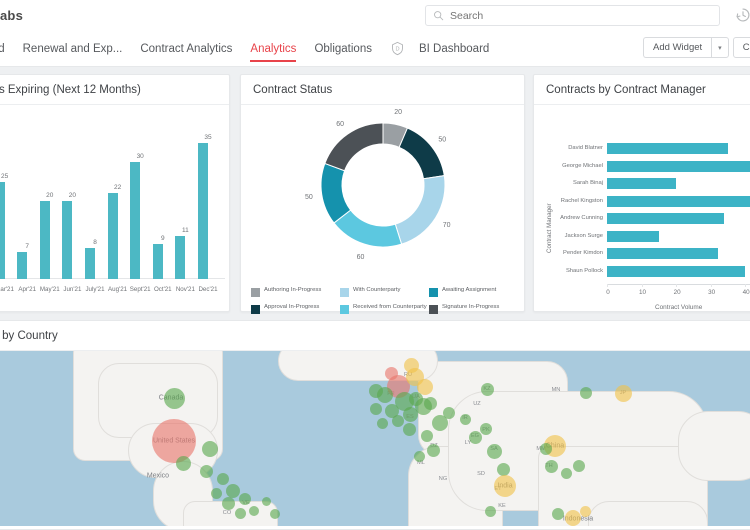 Image resolution: width=750 pixels, height=530 pixels. What do you see at coordinates (667, 148) in the screenshot?
I see `hbar-david-blatner` at bounding box center [667, 148].